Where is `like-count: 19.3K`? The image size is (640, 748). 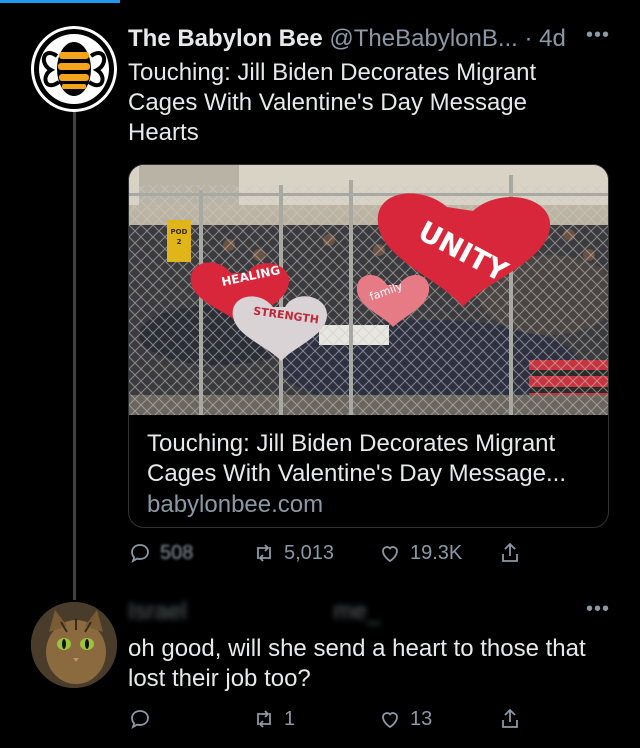 like-count: 19.3K is located at coordinates (436, 552).